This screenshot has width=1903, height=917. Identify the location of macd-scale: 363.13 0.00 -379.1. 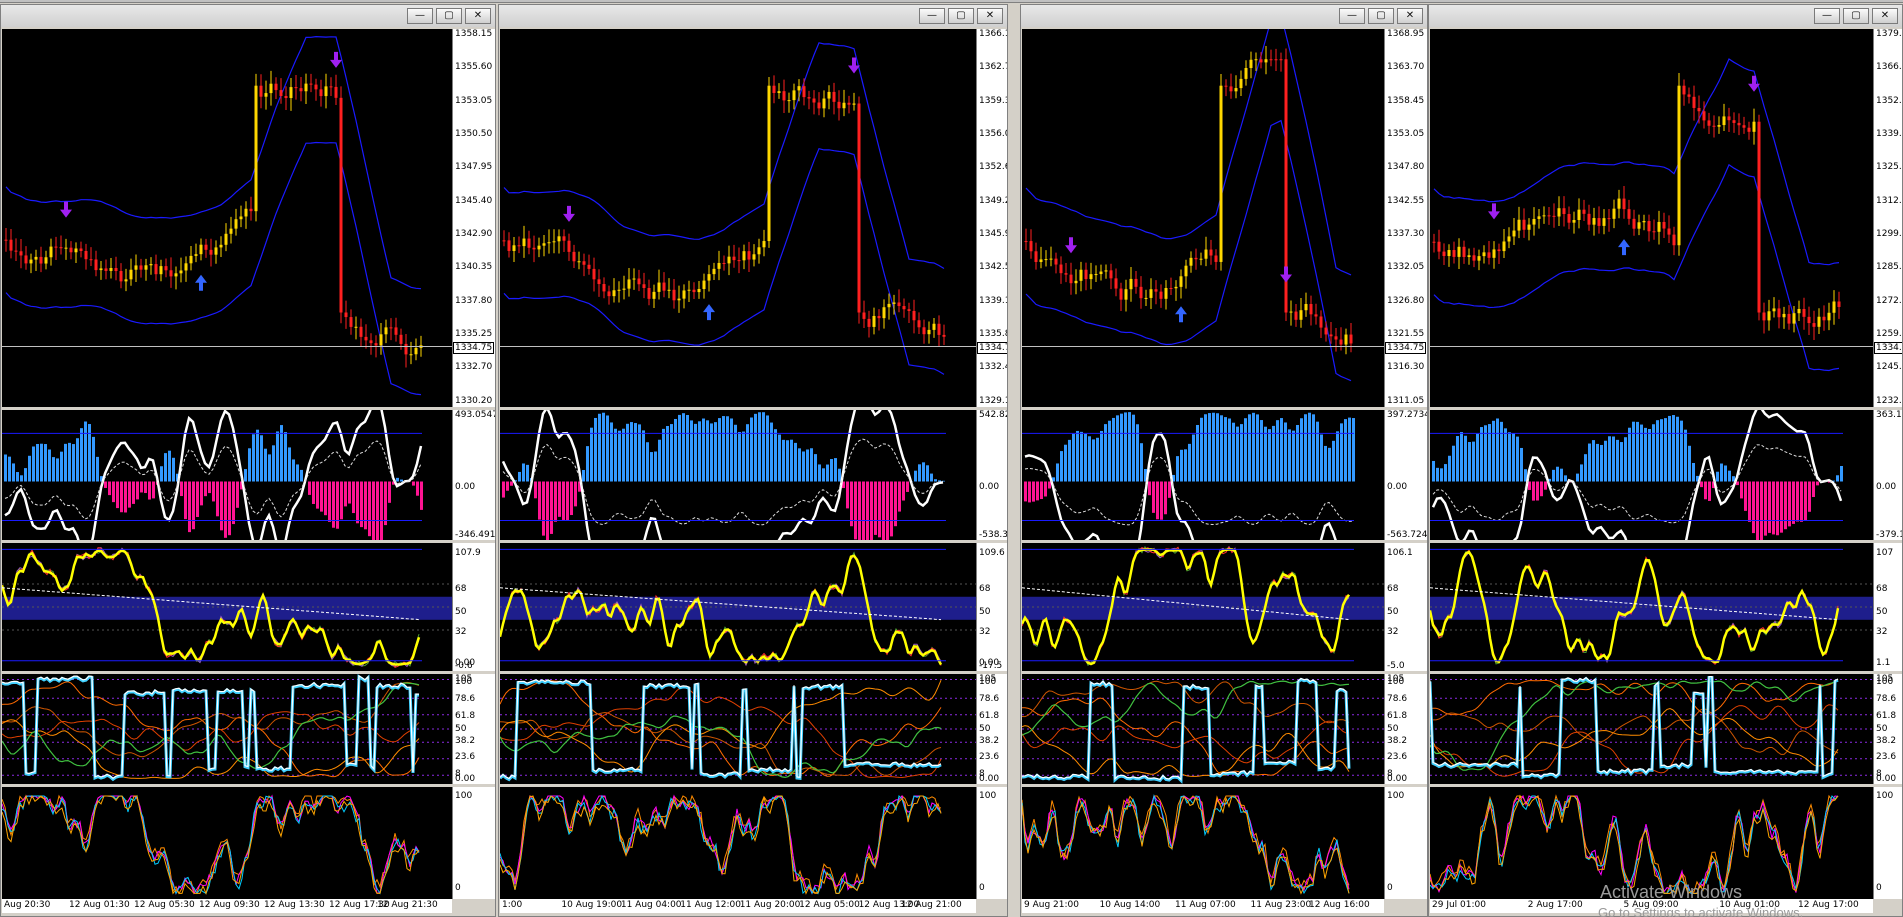
(1887, 475).